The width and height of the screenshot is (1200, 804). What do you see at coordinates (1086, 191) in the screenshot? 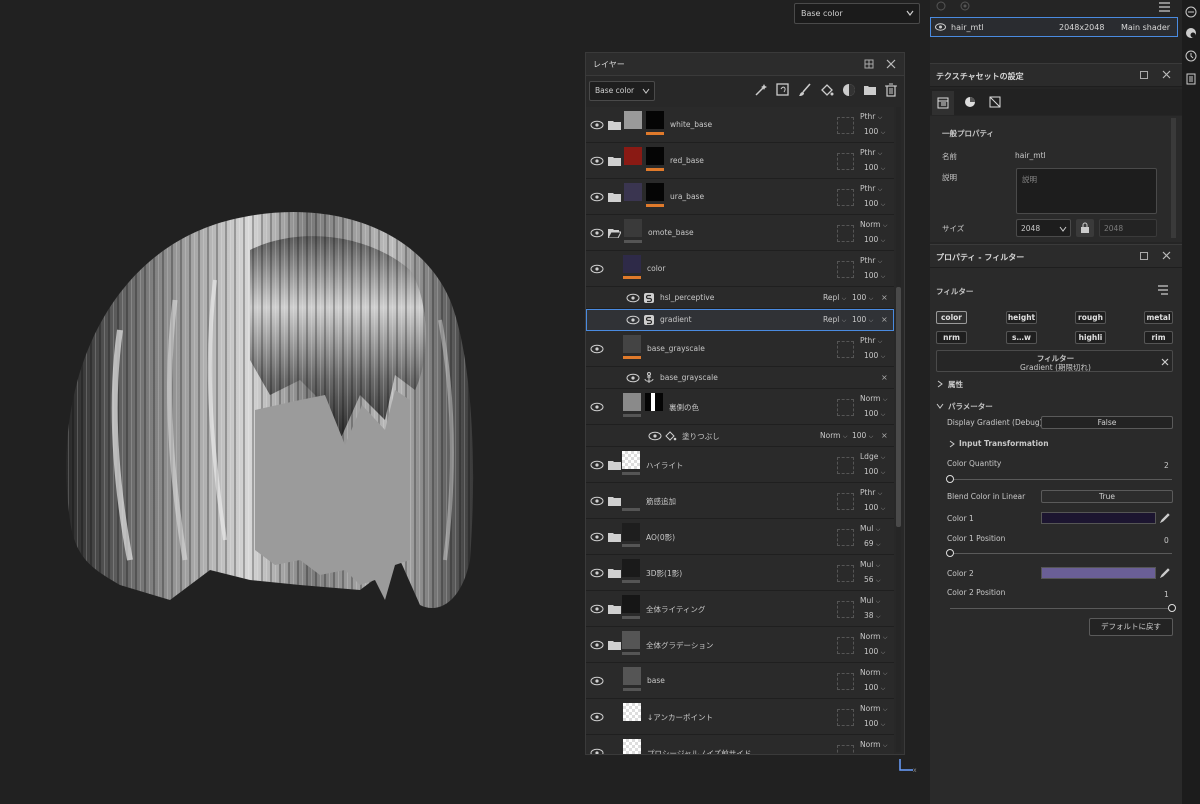
I see `description-textarea: 説明` at bounding box center [1086, 191].